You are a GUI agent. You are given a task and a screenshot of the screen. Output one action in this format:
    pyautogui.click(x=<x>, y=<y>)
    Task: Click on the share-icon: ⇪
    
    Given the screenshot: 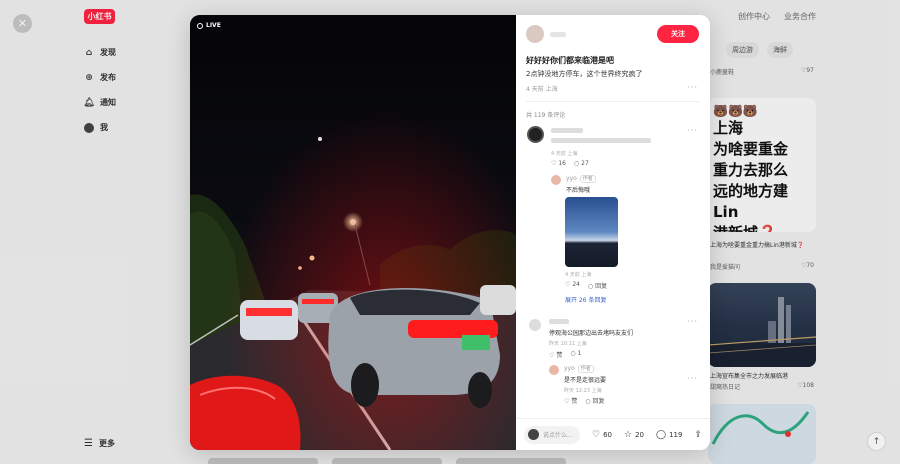 What is the action you would take?
    pyautogui.click(x=698, y=434)
    